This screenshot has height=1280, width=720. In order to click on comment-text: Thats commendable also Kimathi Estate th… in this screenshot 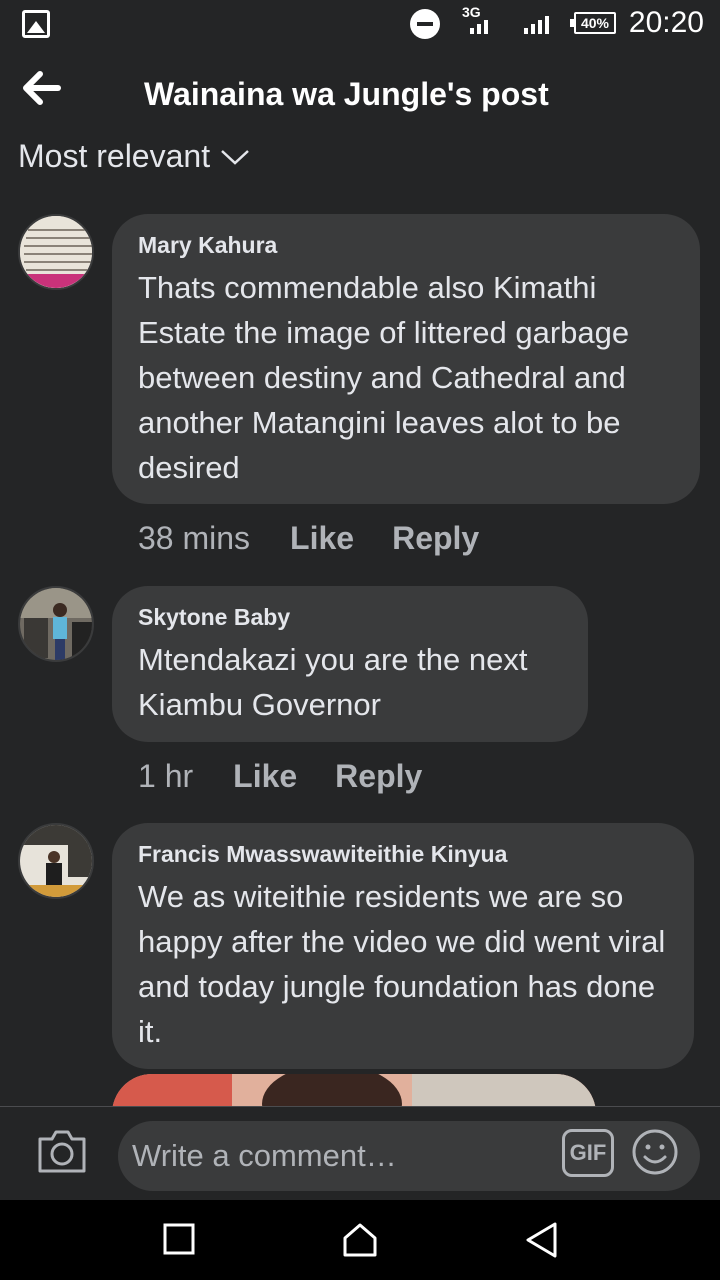, I will do `click(384, 377)`.